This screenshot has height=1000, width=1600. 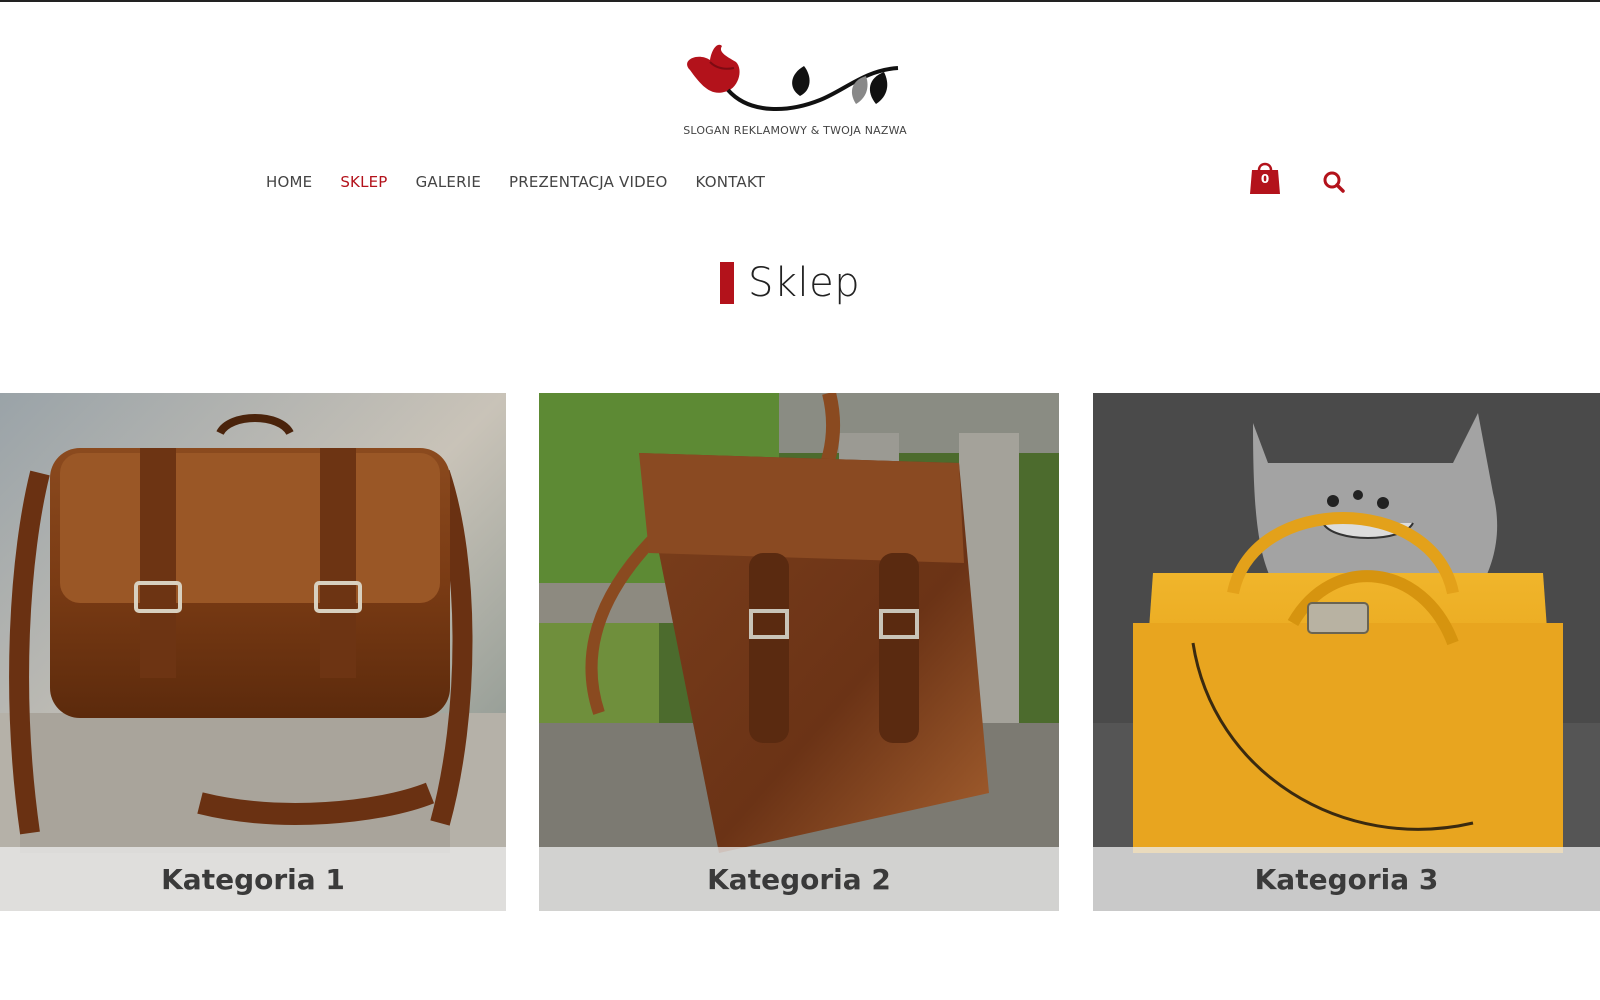 I want to click on nav-item-kontakt: KONTAKT, so click(x=731, y=182).